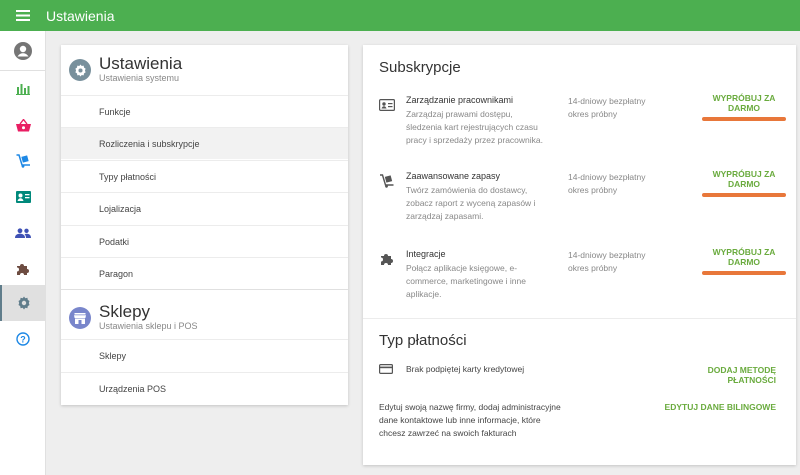 This screenshot has width=800, height=475. What do you see at coordinates (204, 208) in the screenshot?
I see `nav-item-loyalty: Lojalizacja` at bounding box center [204, 208].